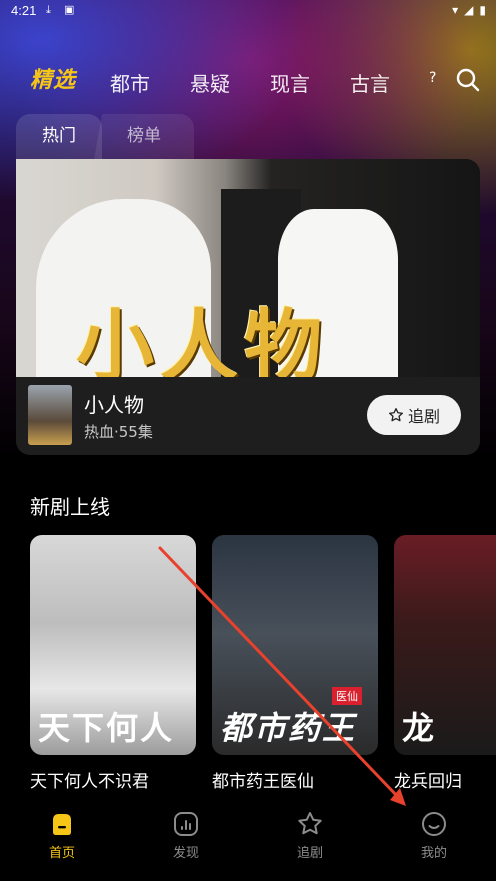 This screenshot has height=881, width=496. What do you see at coordinates (59, 137) in the screenshot?
I see `tab-hot: 热门` at bounding box center [59, 137].